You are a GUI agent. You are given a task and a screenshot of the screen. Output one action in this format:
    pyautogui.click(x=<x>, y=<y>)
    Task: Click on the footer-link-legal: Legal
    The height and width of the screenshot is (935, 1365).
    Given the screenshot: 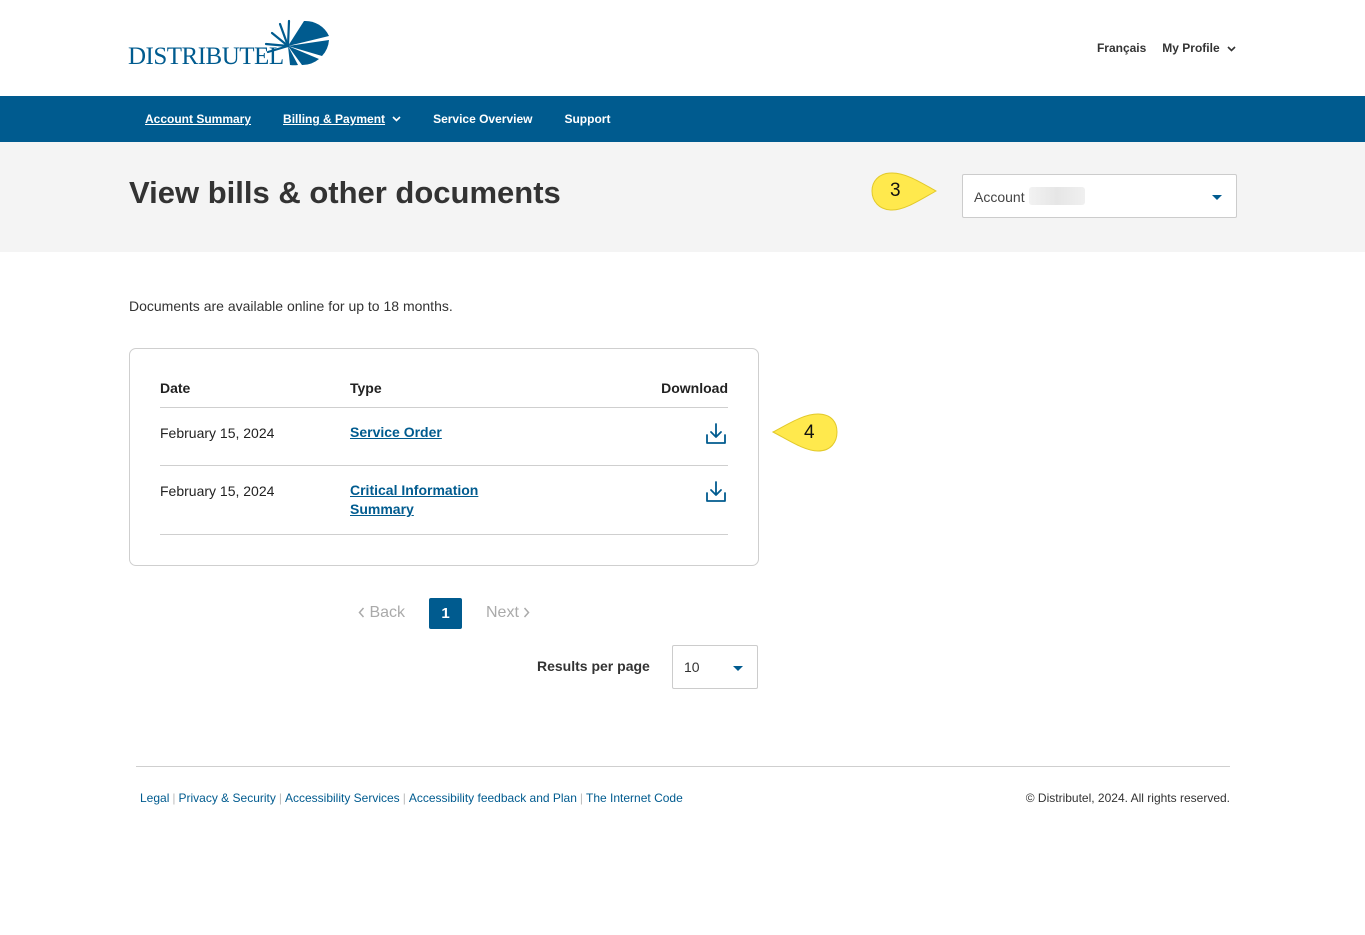 What is the action you would take?
    pyautogui.click(x=154, y=798)
    